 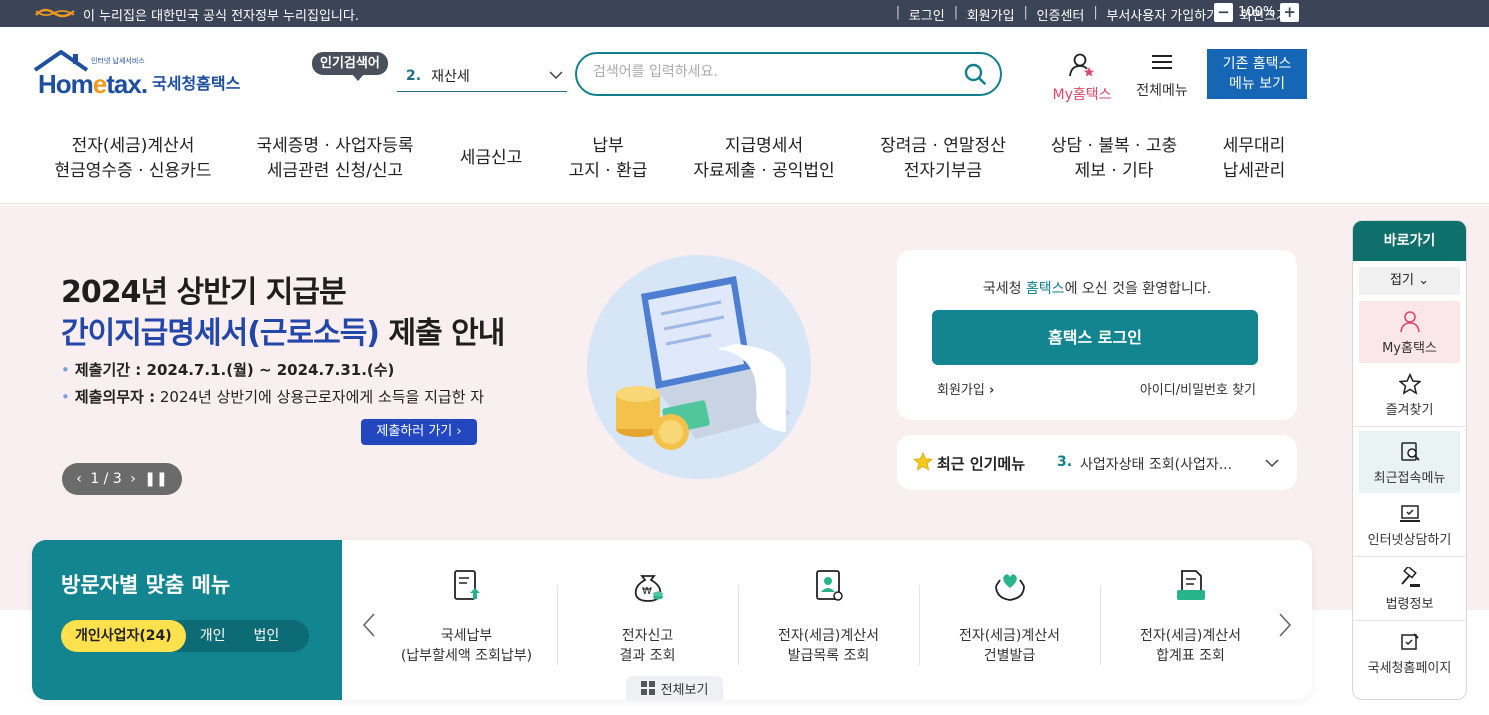 What do you see at coordinates (123, 636) in the screenshot?
I see `tab-sole-proprietor: 개인사업자(24)` at bounding box center [123, 636].